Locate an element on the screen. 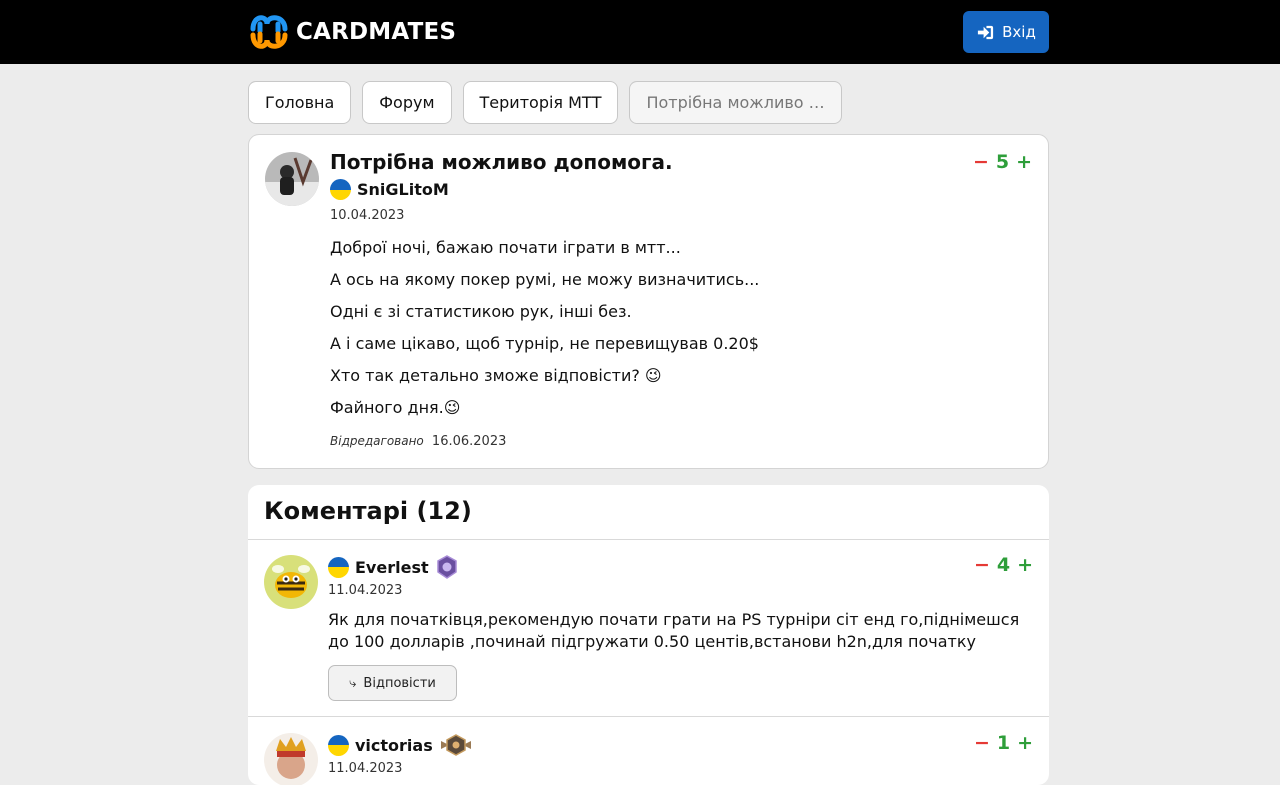  post-paragraph: Файного дня.😉 is located at coordinates (395, 407).